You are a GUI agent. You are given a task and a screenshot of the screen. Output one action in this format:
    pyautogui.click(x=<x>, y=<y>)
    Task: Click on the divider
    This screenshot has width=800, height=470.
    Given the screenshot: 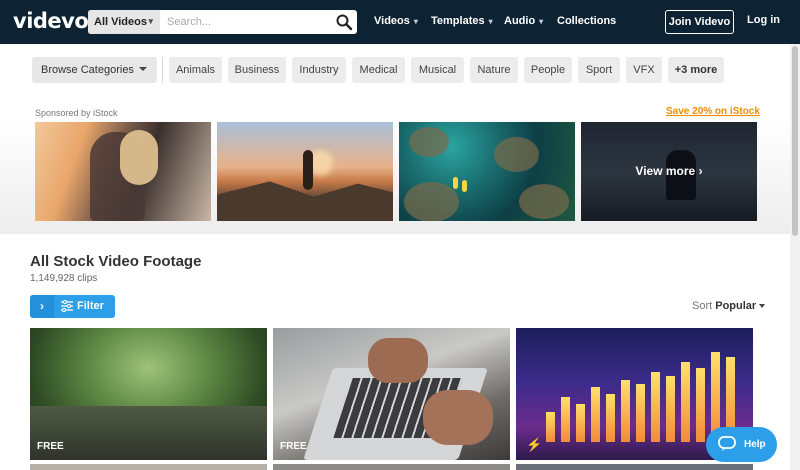 What is the action you would take?
    pyautogui.click(x=162, y=70)
    